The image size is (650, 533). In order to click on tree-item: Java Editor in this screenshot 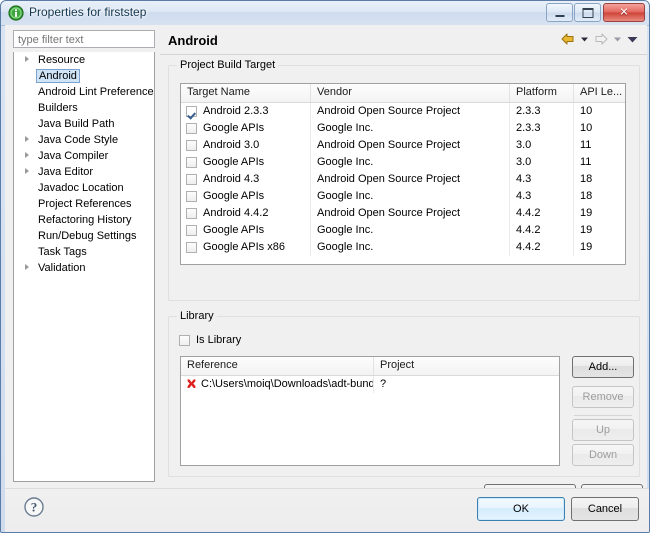, I will do `click(84, 172)`.